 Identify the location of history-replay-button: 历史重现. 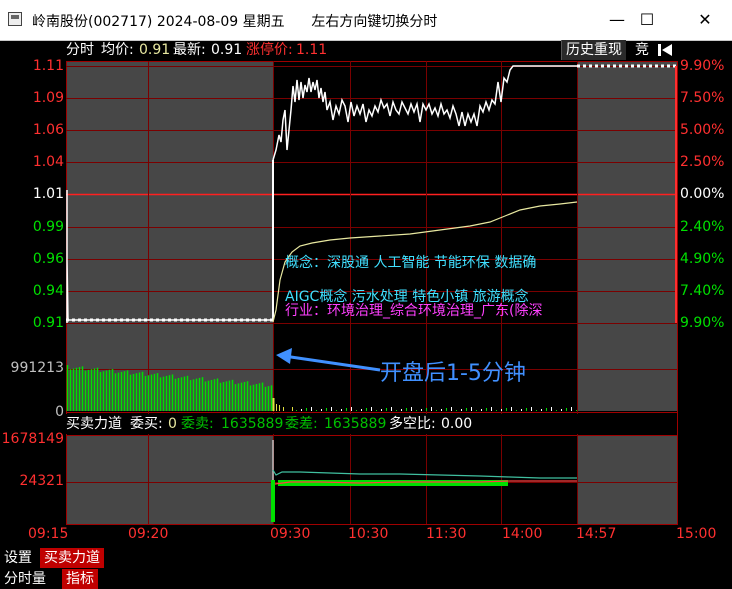
(593, 50).